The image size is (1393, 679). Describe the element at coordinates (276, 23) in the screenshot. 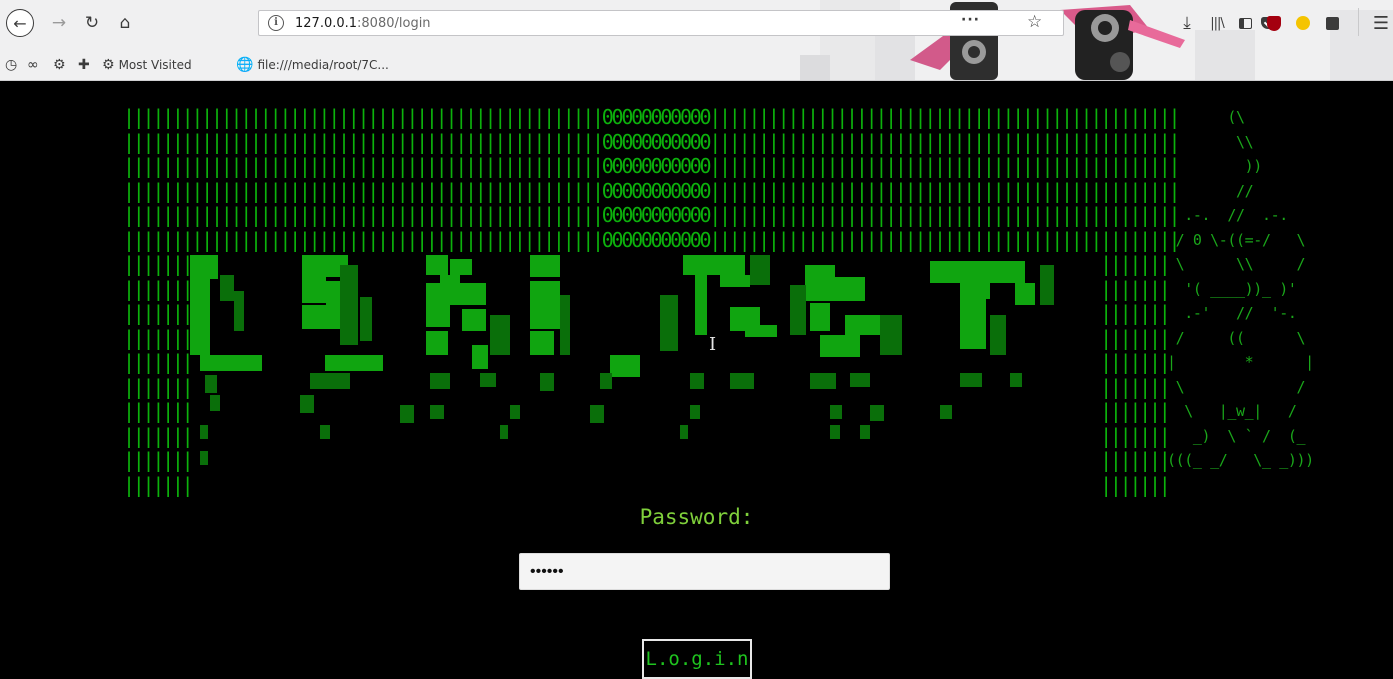

I see `info-icon: i` at that location.